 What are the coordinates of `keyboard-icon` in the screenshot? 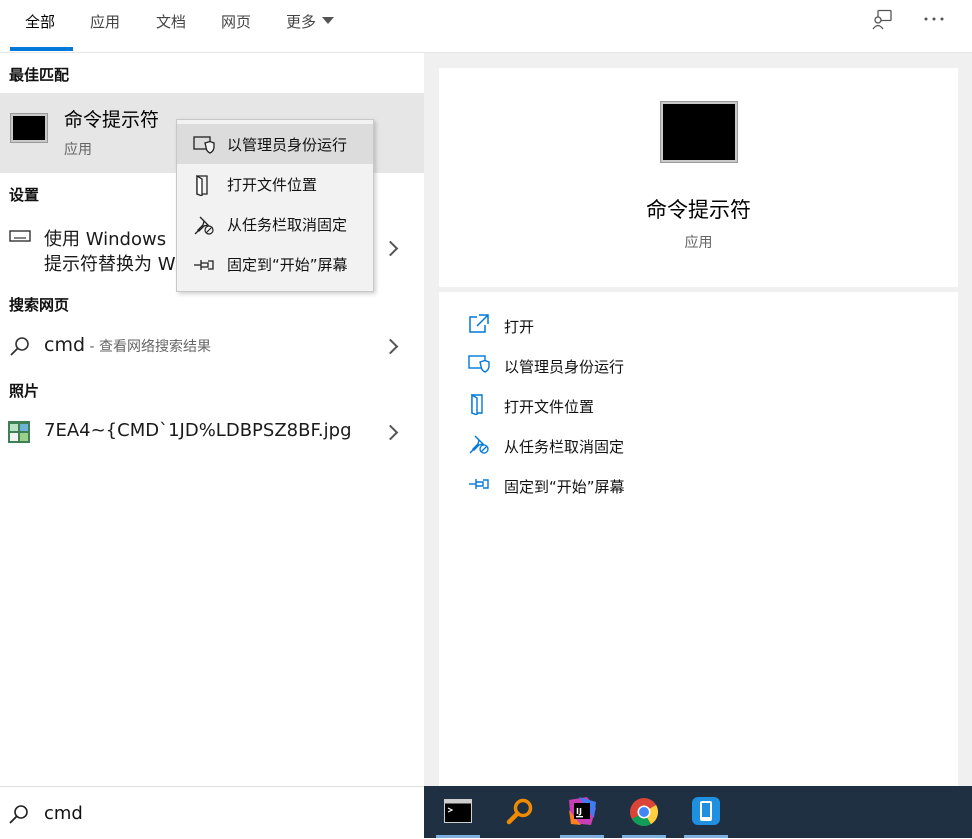 It's located at (20, 236).